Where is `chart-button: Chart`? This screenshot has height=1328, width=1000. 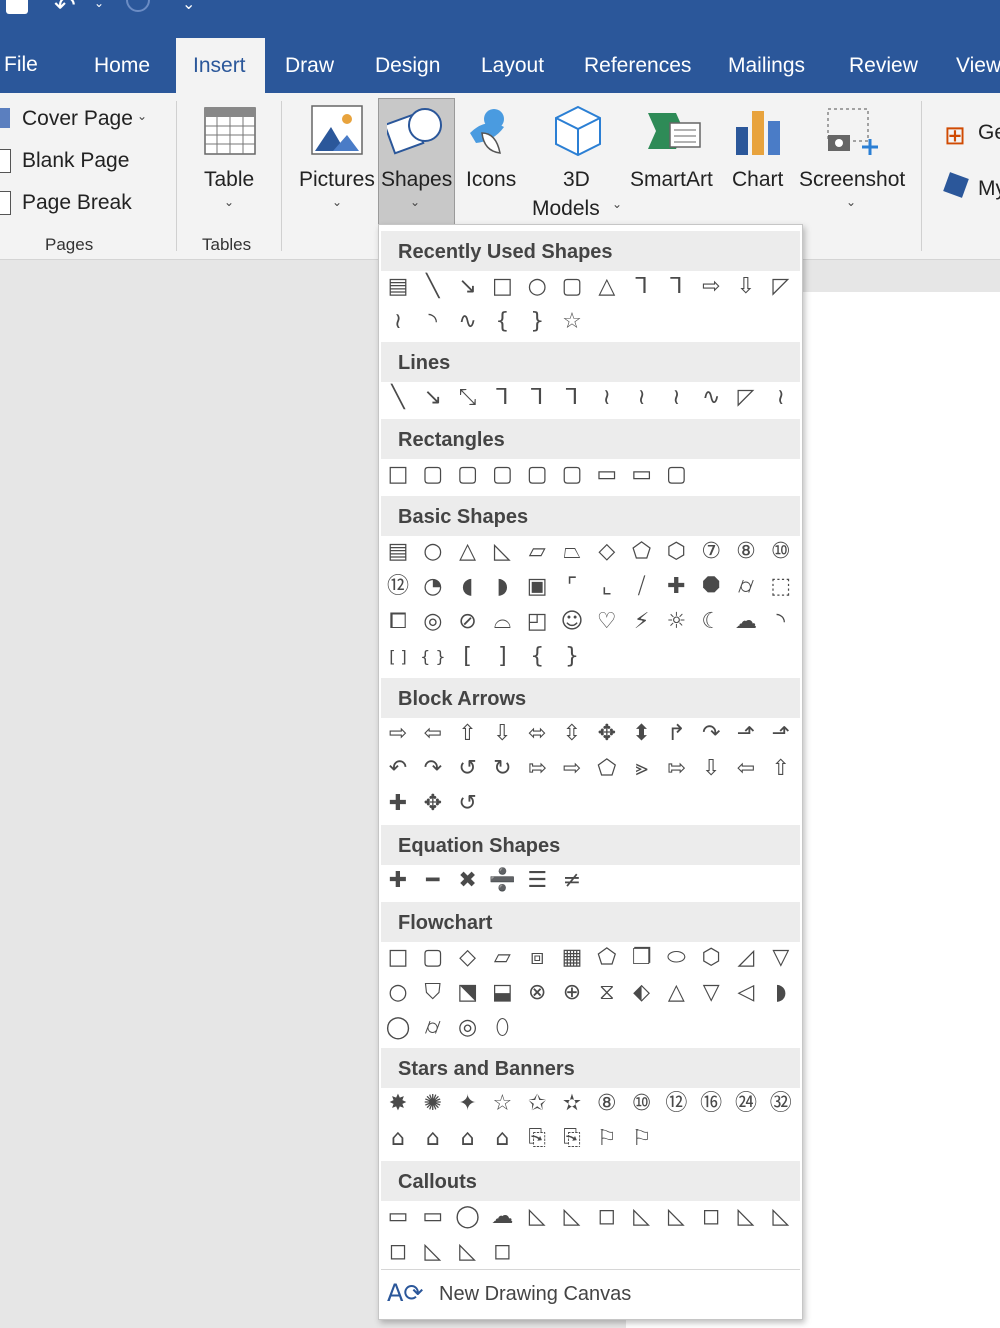
chart-button: Chart is located at coordinates (757, 180).